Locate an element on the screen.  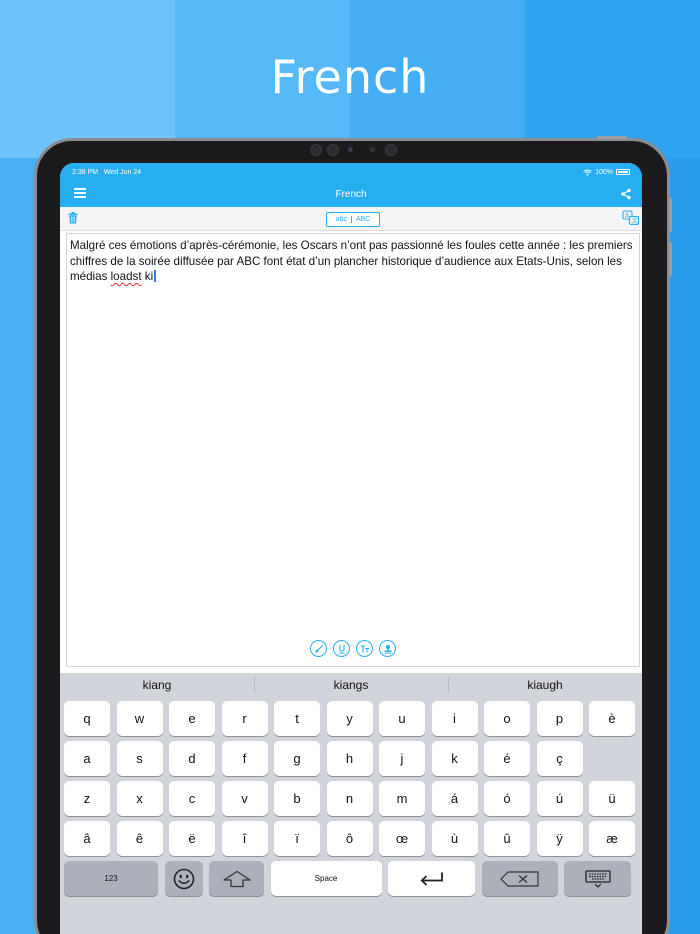
return-key is located at coordinates (431, 878).